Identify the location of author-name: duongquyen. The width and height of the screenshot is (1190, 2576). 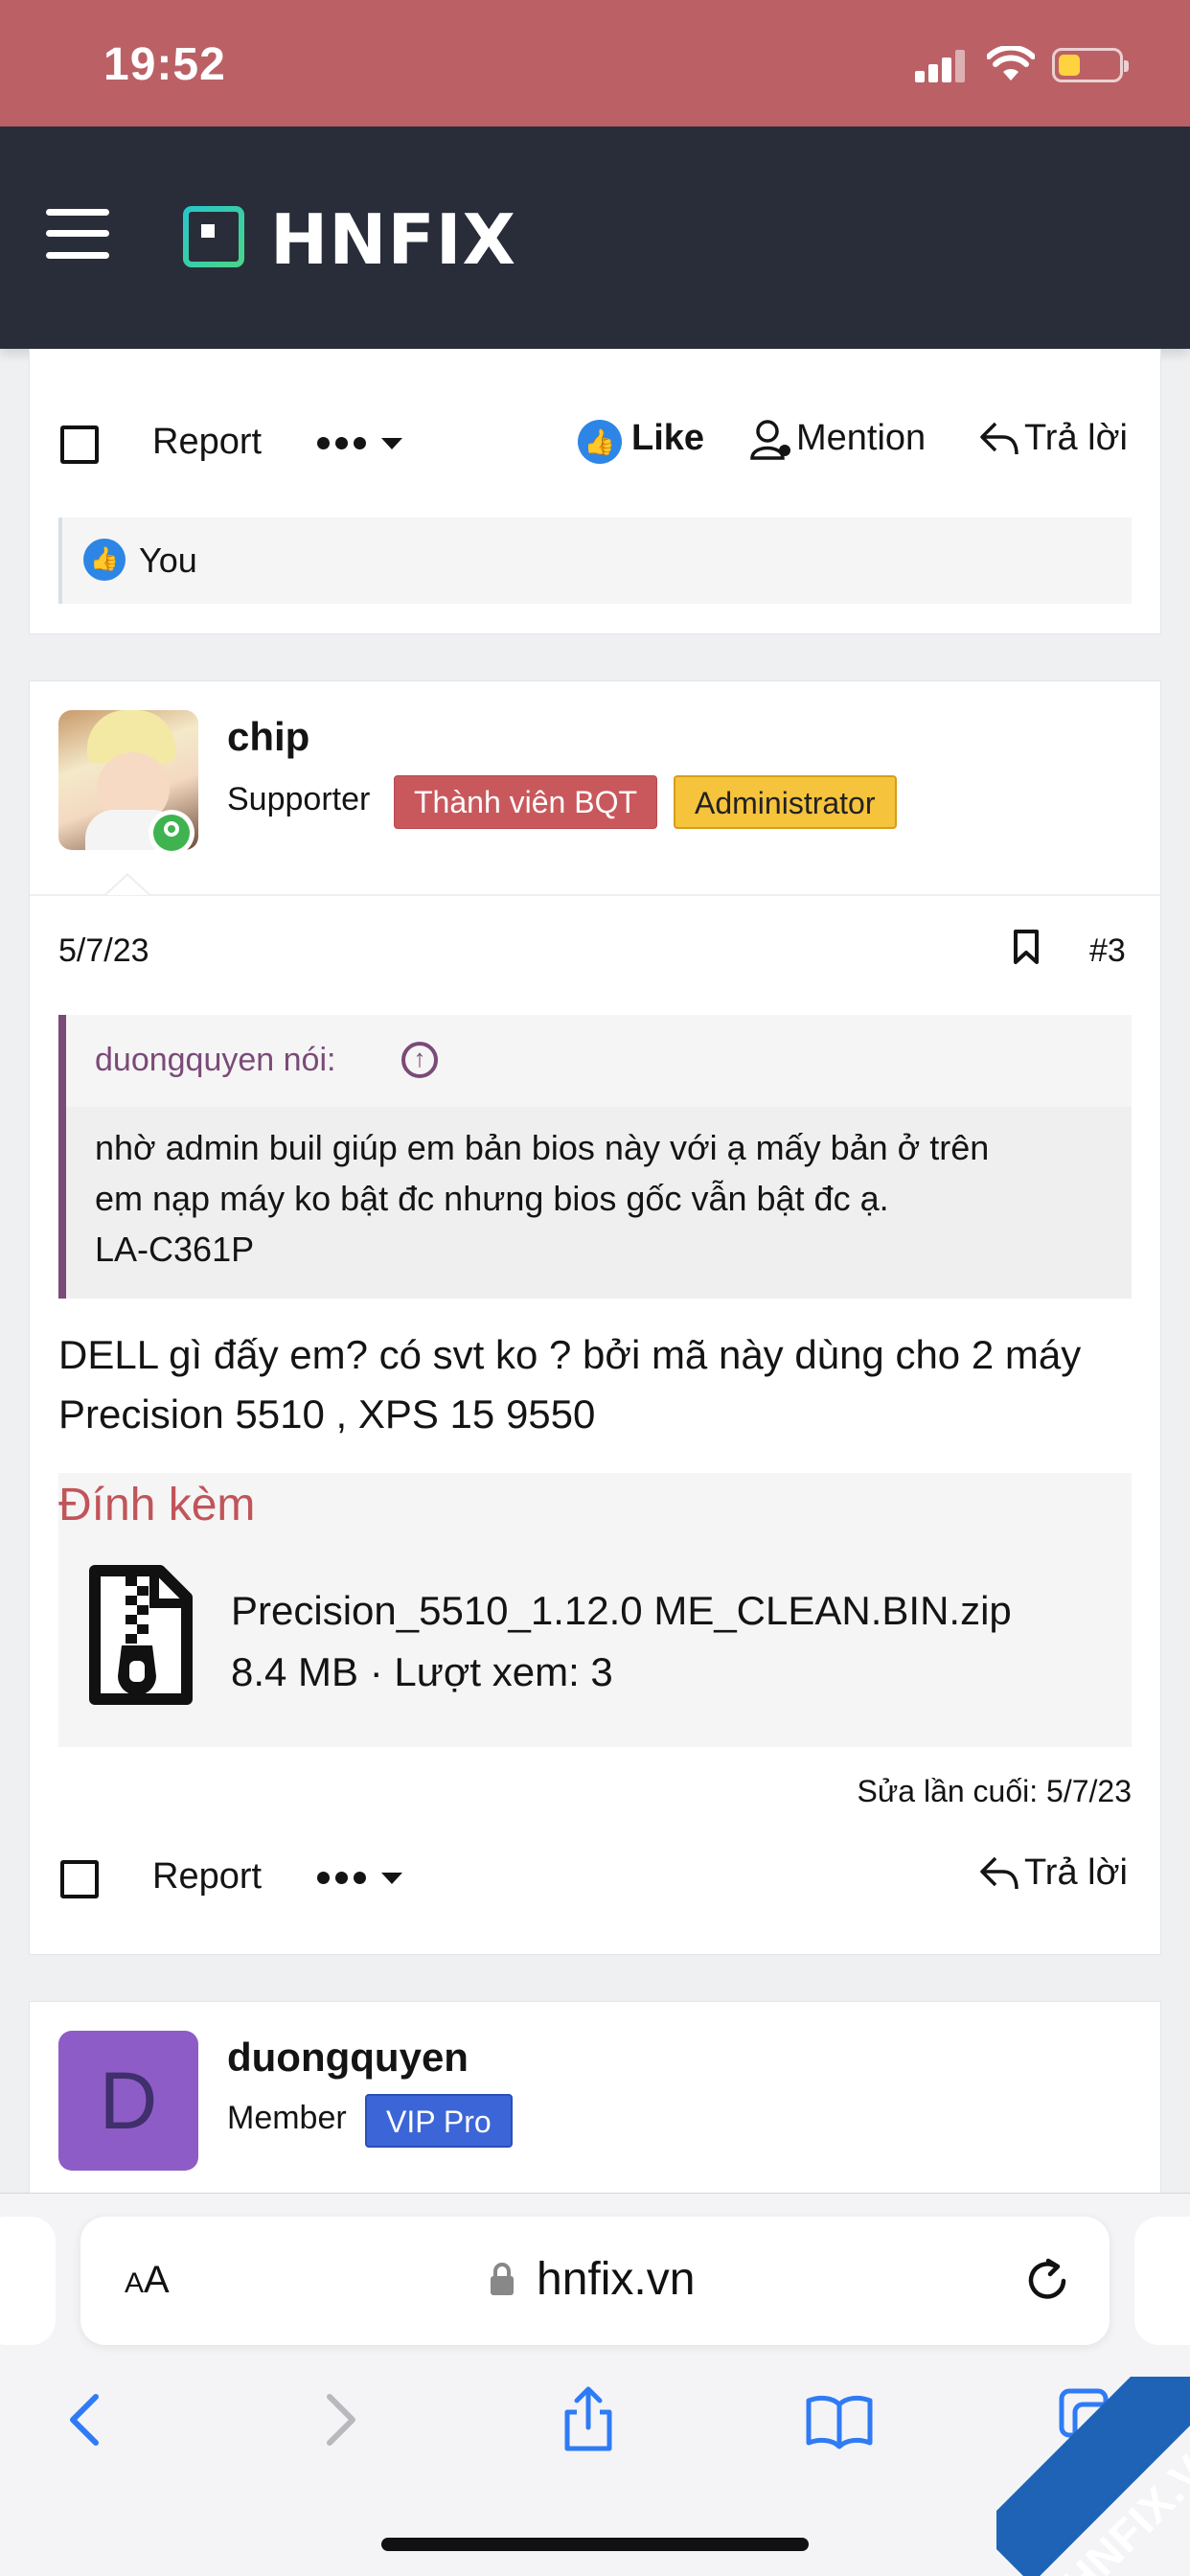
(348, 2058).